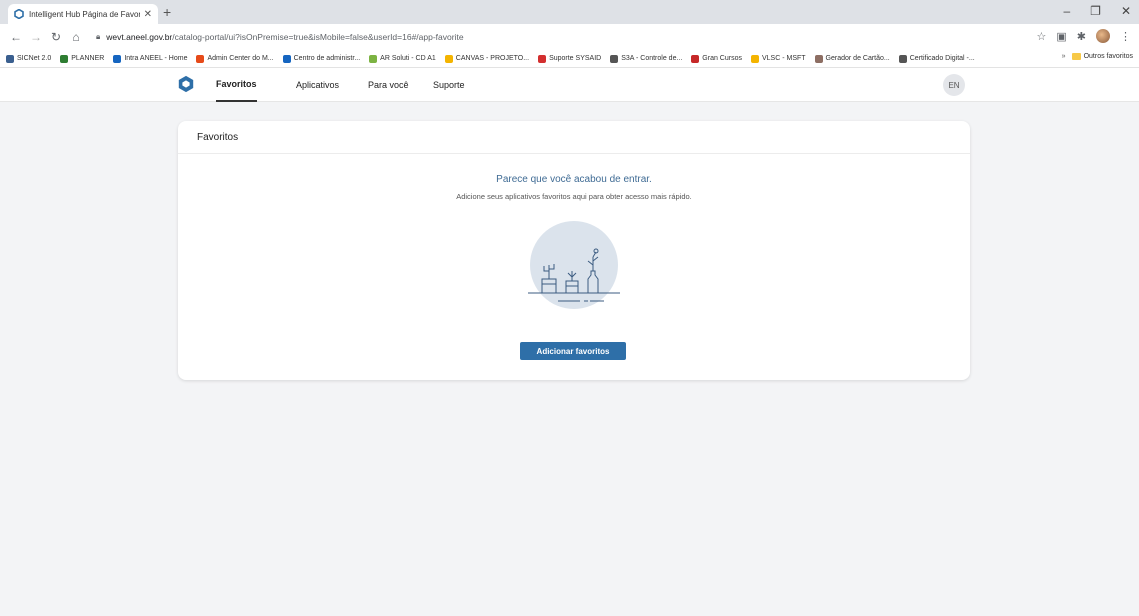  I want to click on profile-avatar, so click(1103, 36).